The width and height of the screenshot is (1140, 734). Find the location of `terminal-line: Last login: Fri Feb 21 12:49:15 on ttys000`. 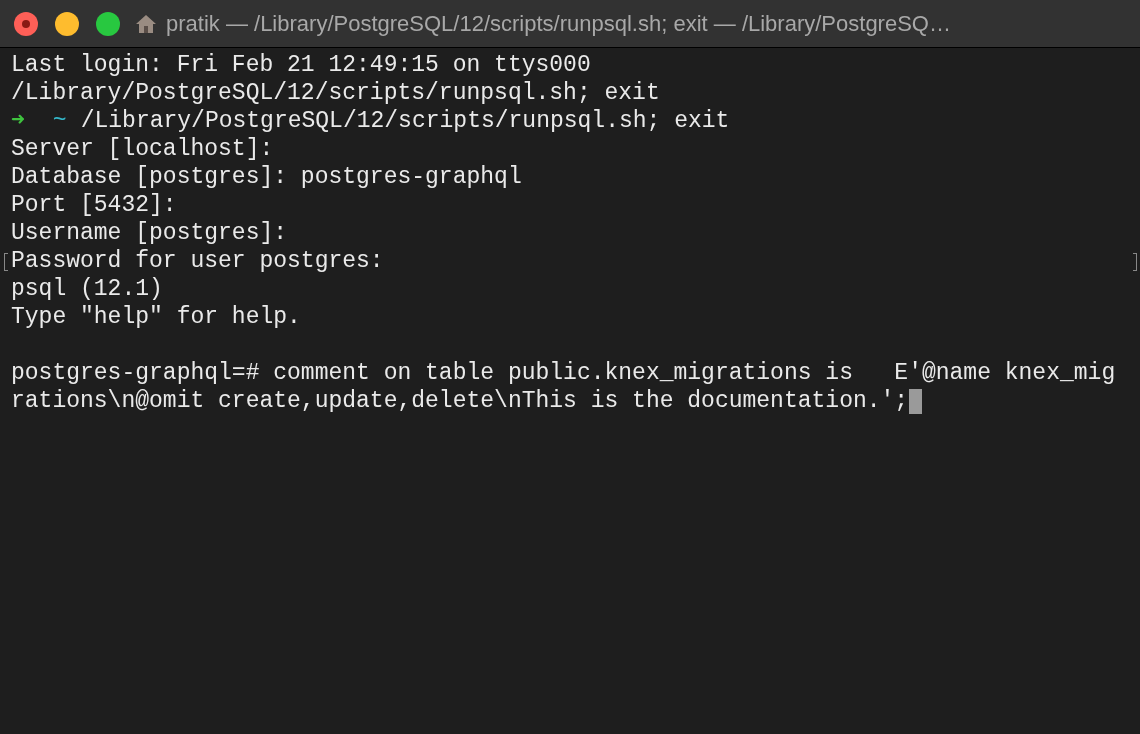

terminal-line: Last login: Fri Feb 21 12:49:15 on ttys000 is located at coordinates (301, 65).